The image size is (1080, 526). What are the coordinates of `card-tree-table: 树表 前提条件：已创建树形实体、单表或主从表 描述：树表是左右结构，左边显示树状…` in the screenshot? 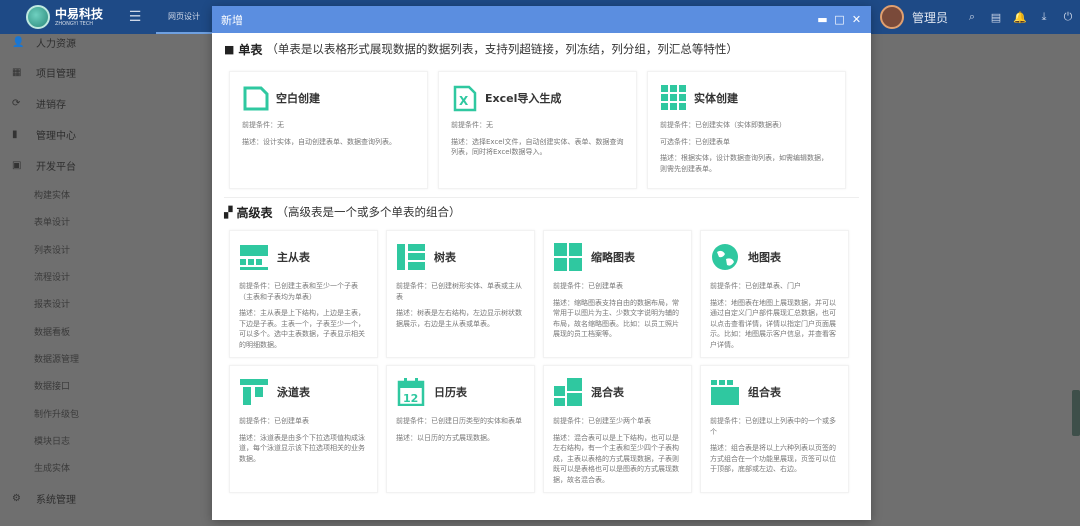 It's located at (460, 294).